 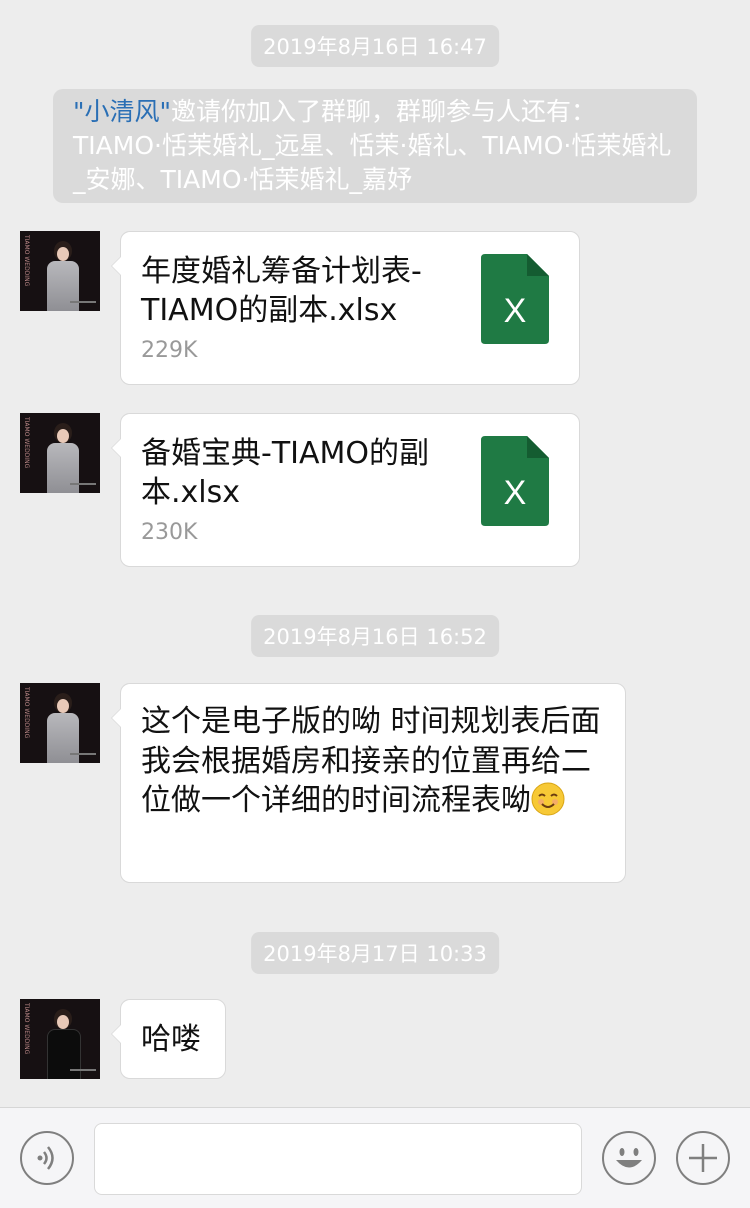 What do you see at coordinates (375, 636) in the screenshot?
I see `timestamp: 2019年8月16日 16:52` at bounding box center [375, 636].